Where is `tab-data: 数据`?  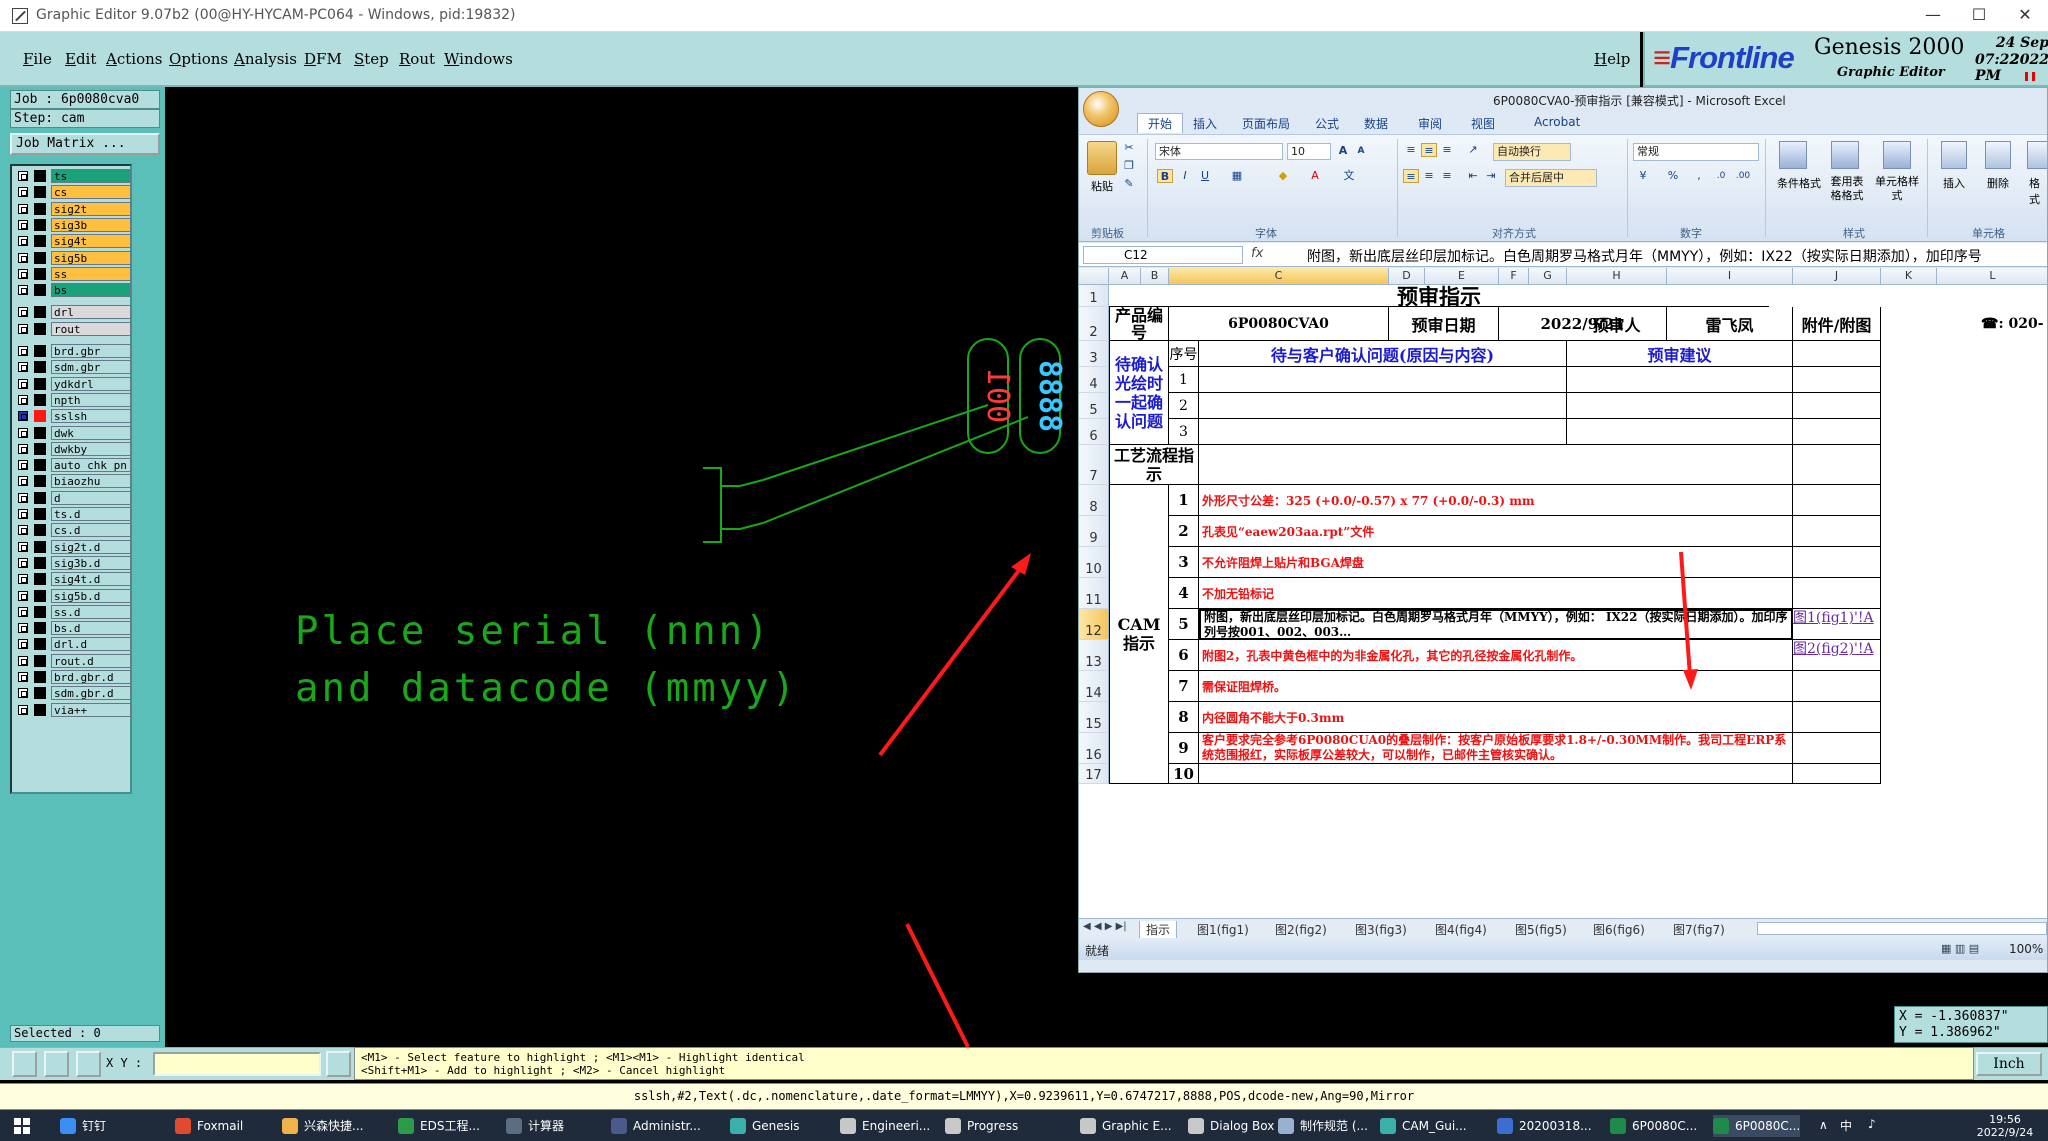 tab-data: 数据 is located at coordinates (1376, 123).